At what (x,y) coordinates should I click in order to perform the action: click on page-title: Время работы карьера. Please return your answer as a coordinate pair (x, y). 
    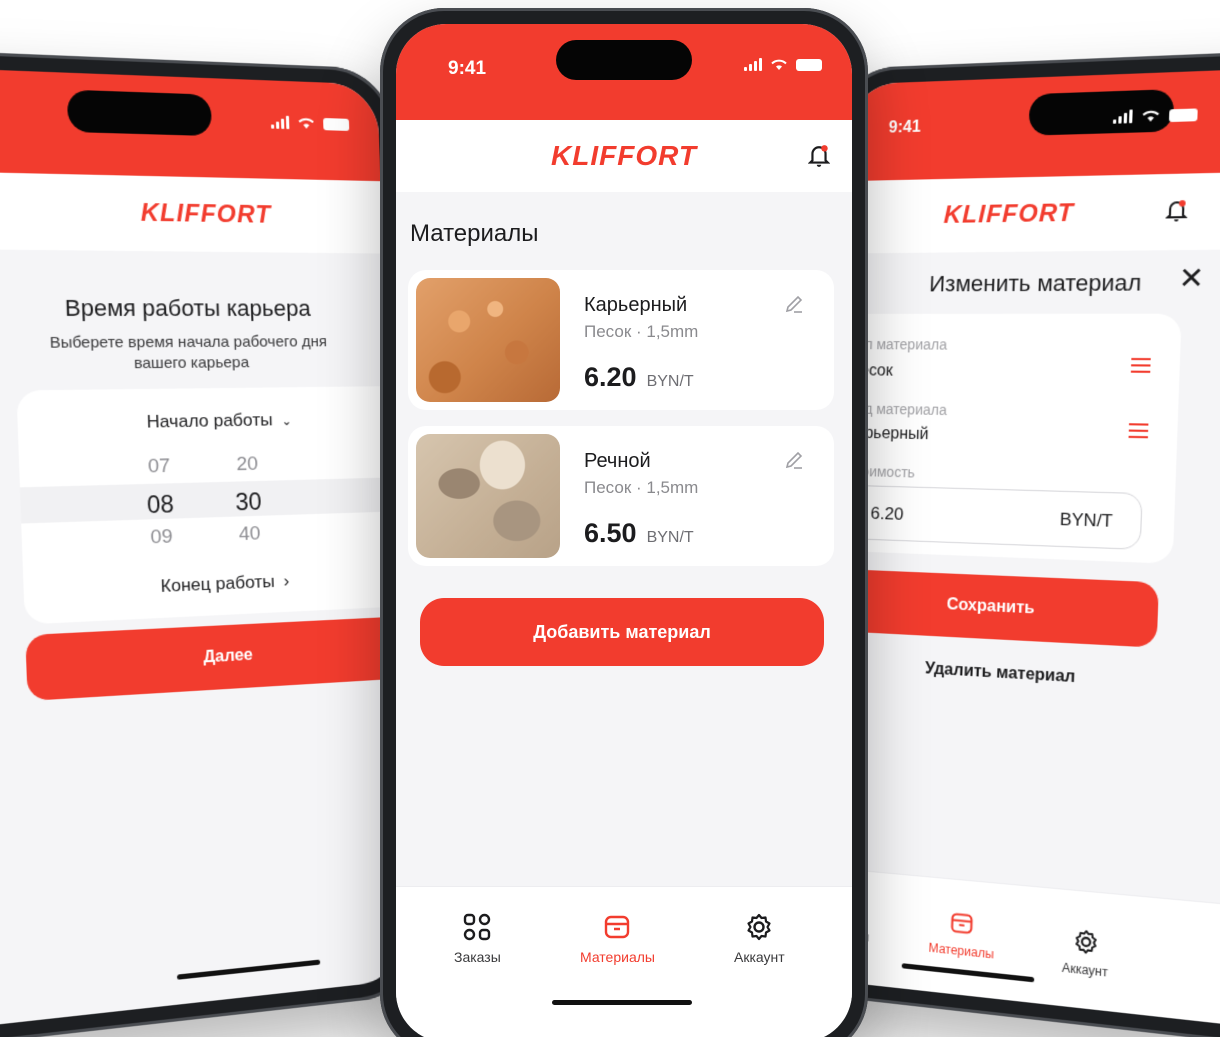
    Looking at the image, I should click on (187, 308).